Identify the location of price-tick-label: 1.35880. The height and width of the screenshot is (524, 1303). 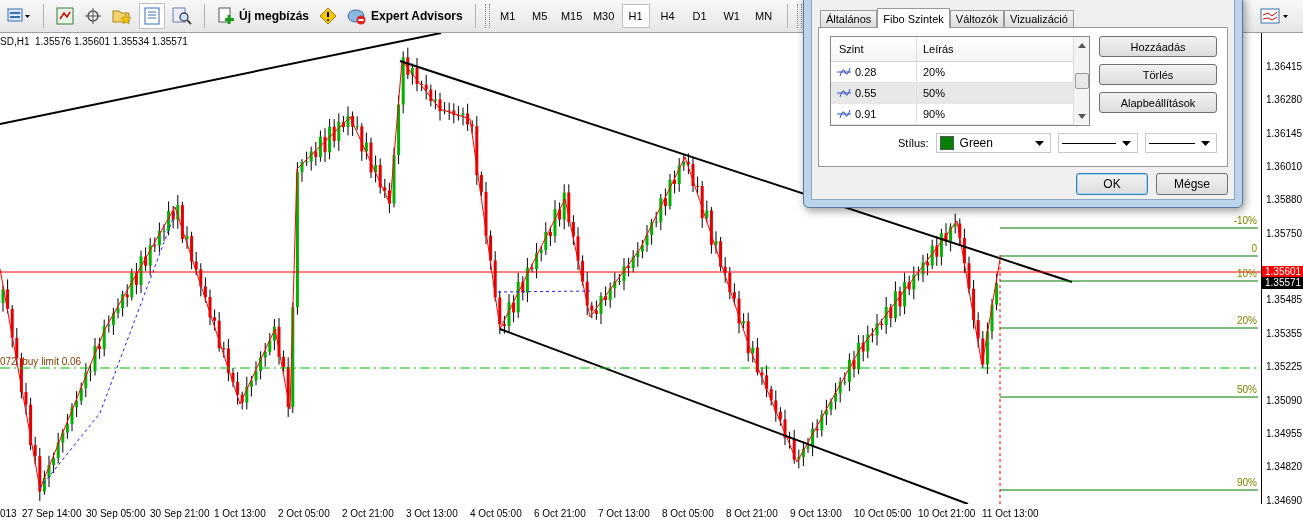
(1284, 200).